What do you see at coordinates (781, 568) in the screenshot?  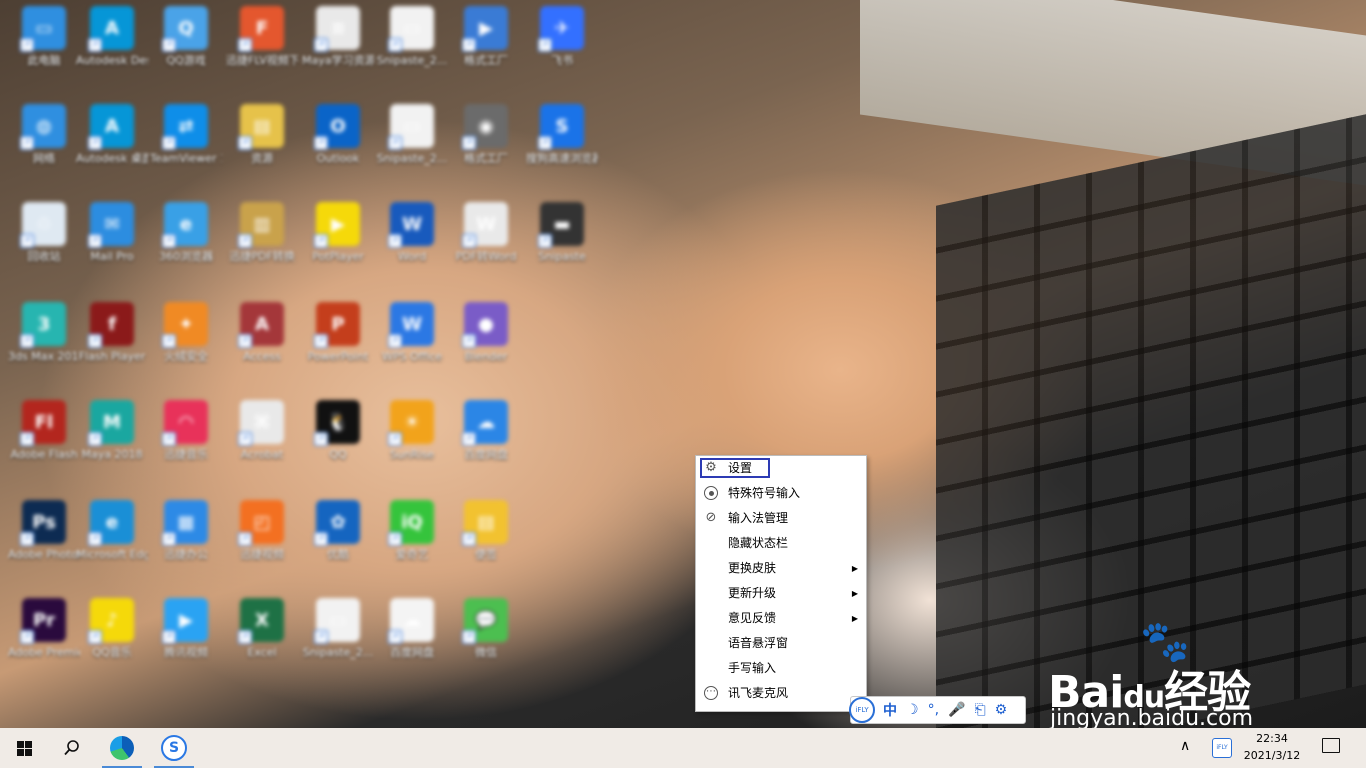 I see `menu-item: 更换皮肤 ▶` at bounding box center [781, 568].